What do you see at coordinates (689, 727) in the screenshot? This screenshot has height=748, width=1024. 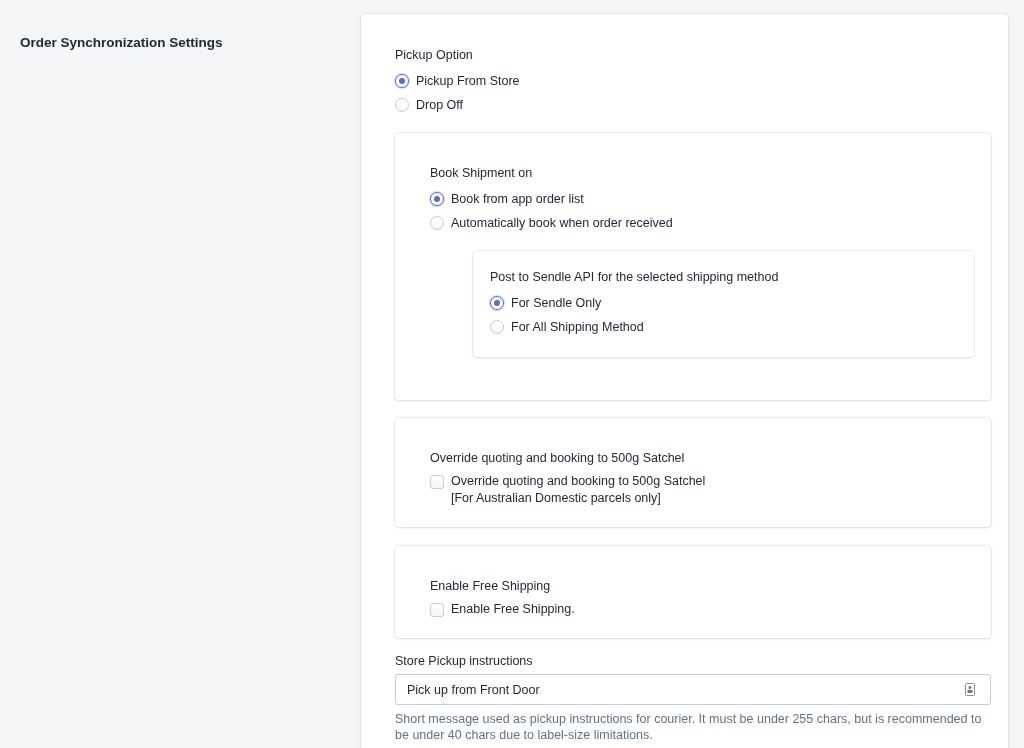 I see `help-text: Short message used as pickup instructions for courier. It must be under 255 chars, but is recommended to be under 40 chars due to label-size limitations.` at bounding box center [689, 727].